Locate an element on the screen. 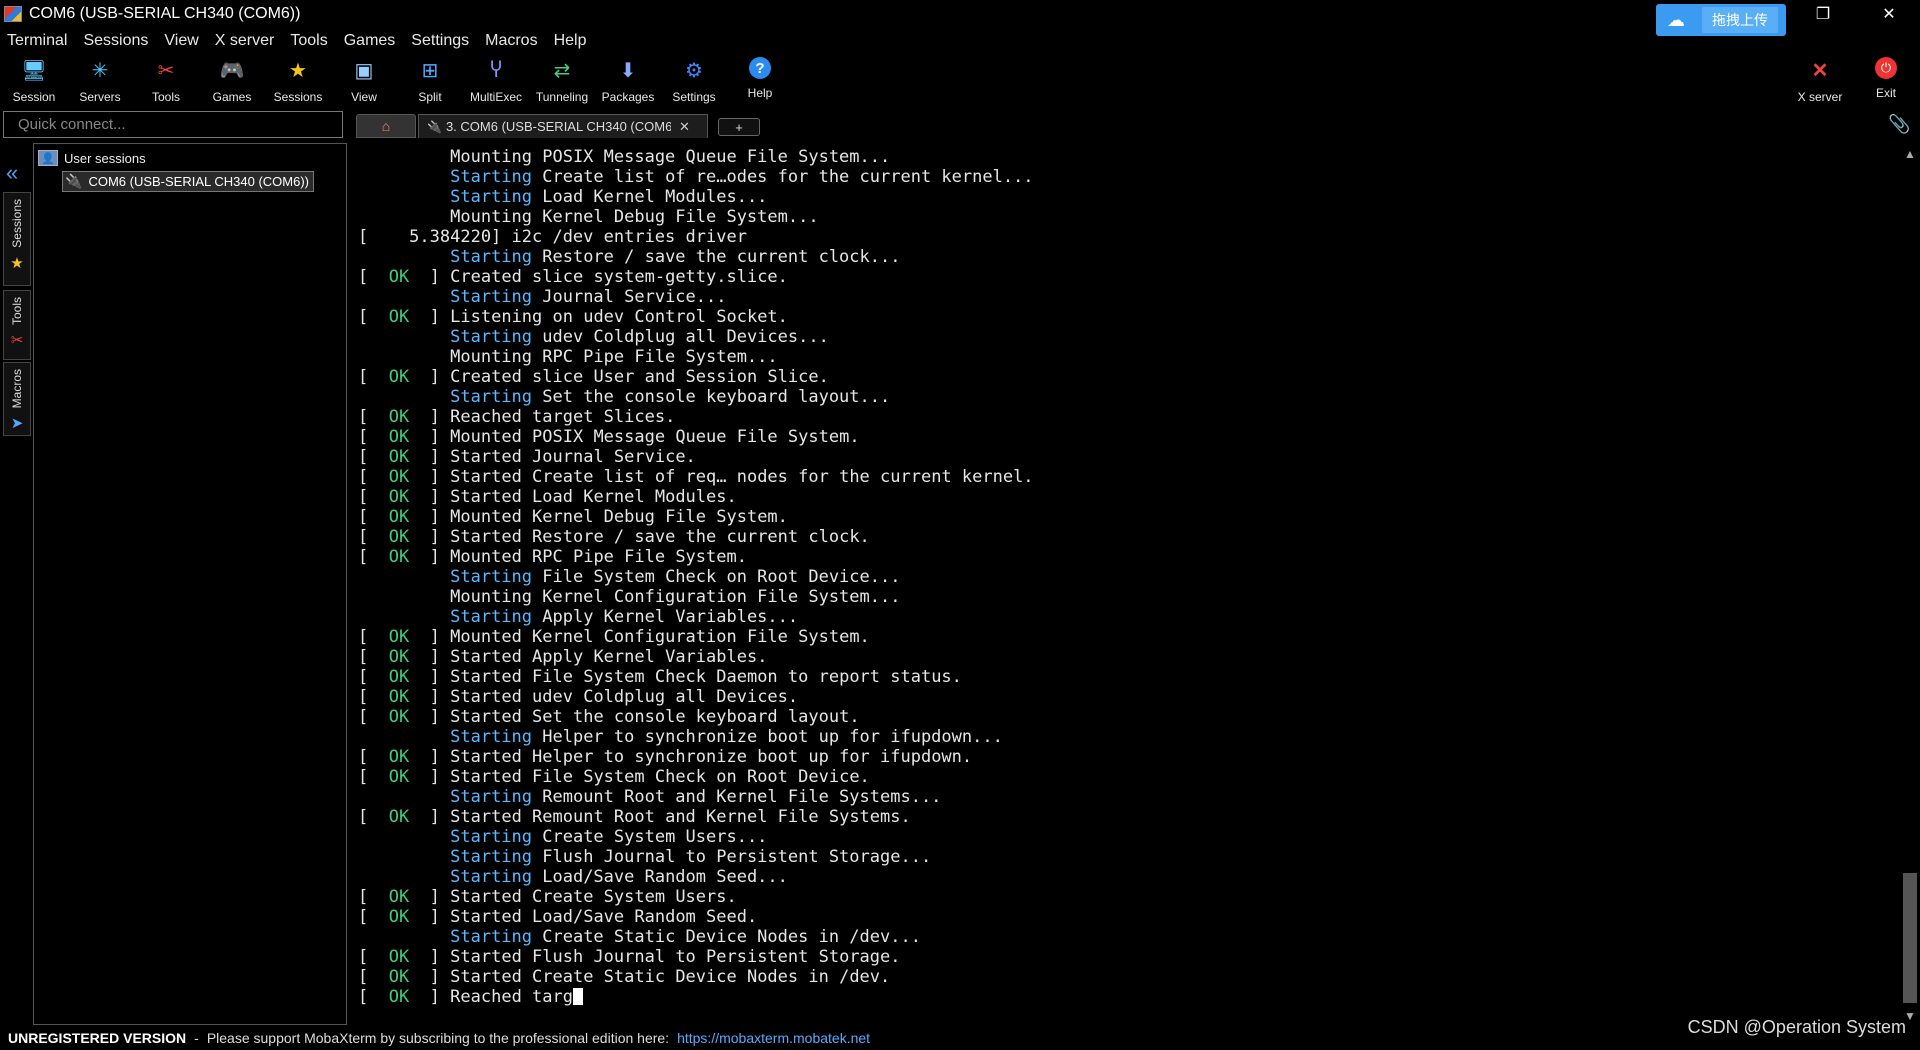 The width and height of the screenshot is (1920, 1050). menu-terminal: Terminal is located at coordinates (38, 41).